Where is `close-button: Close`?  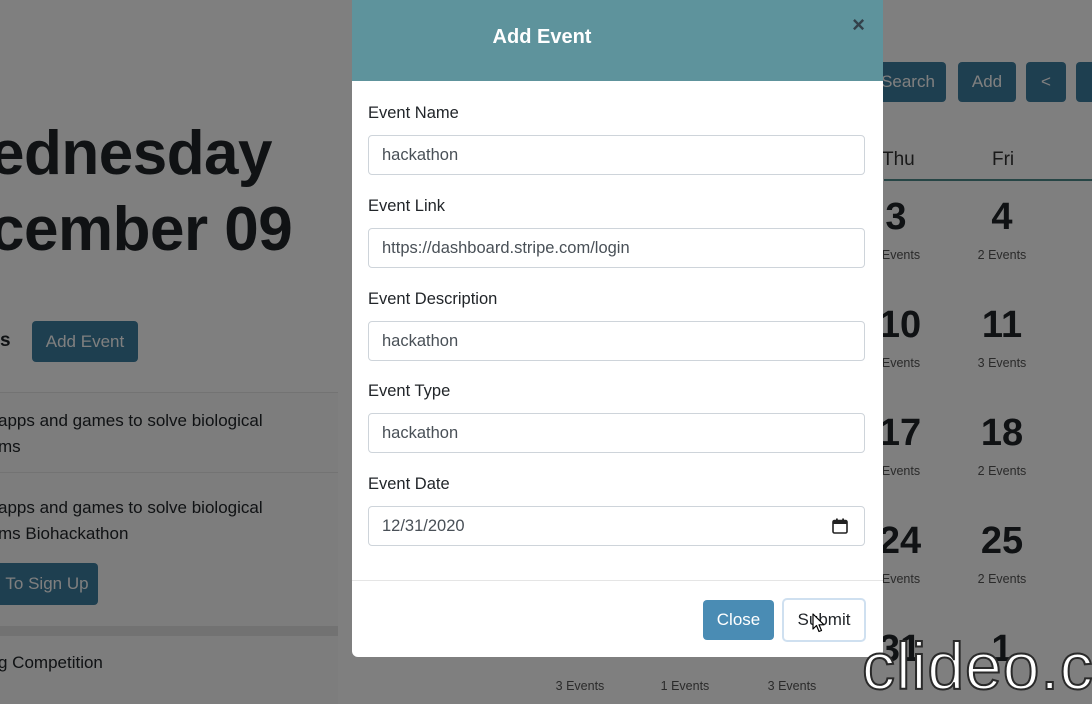 close-button: Close is located at coordinates (738, 620).